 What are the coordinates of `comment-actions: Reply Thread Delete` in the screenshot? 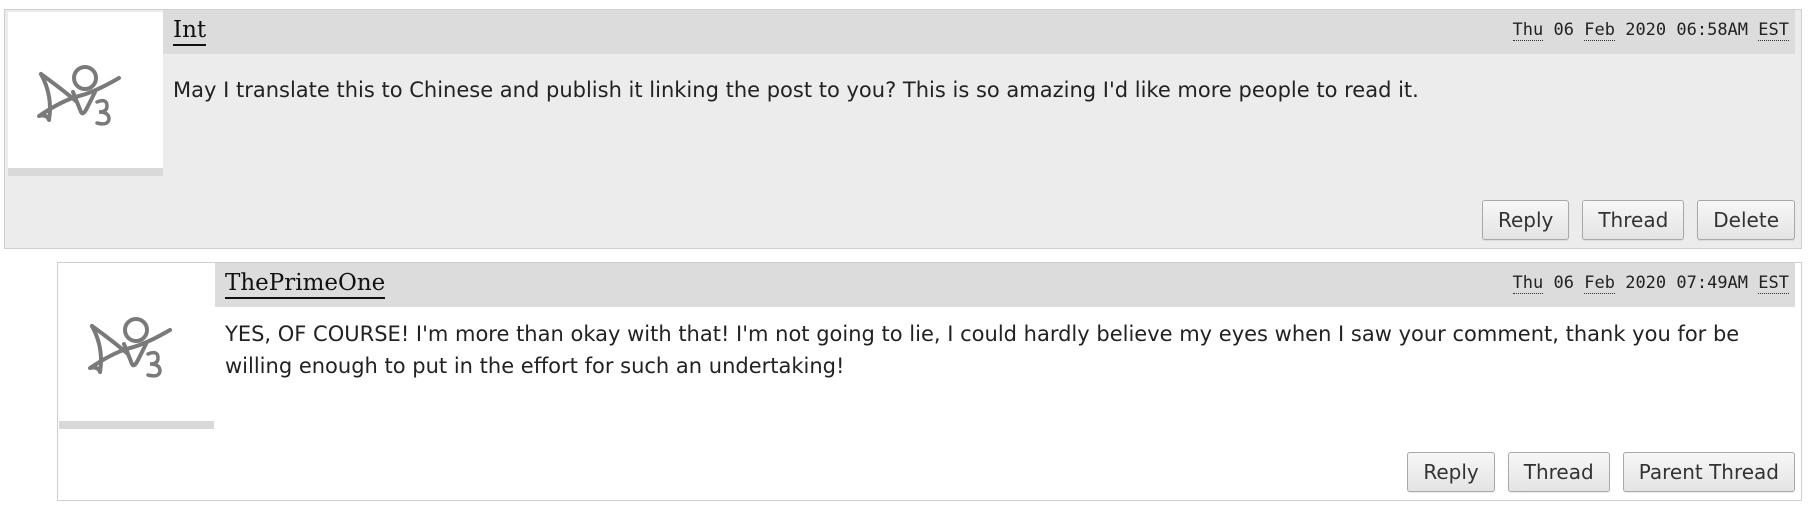 It's located at (1638, 220).